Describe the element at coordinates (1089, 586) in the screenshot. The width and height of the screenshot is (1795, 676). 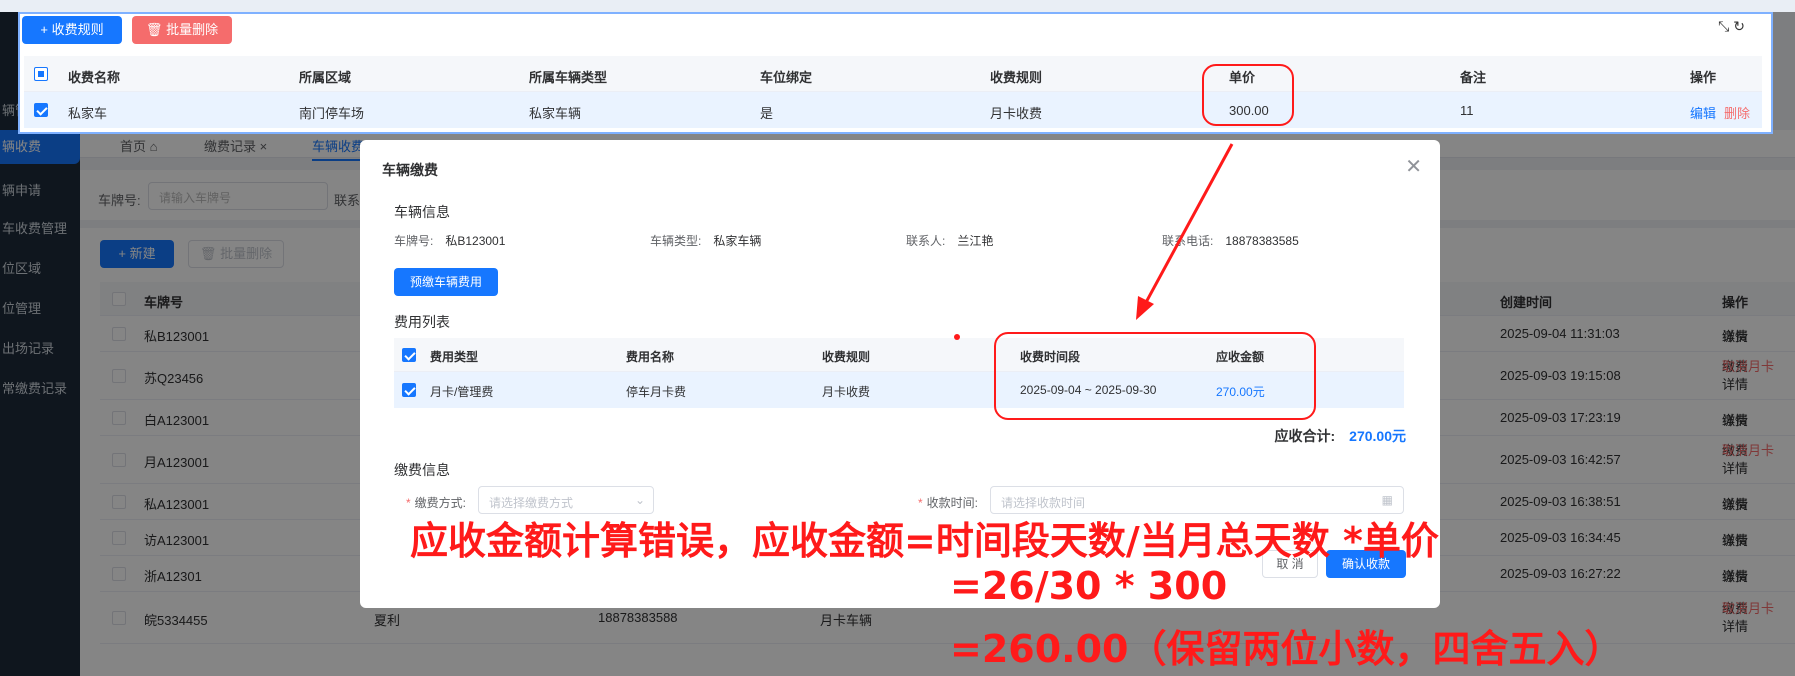
I see `annotation-line-2: =26/30 * 300` at that location.